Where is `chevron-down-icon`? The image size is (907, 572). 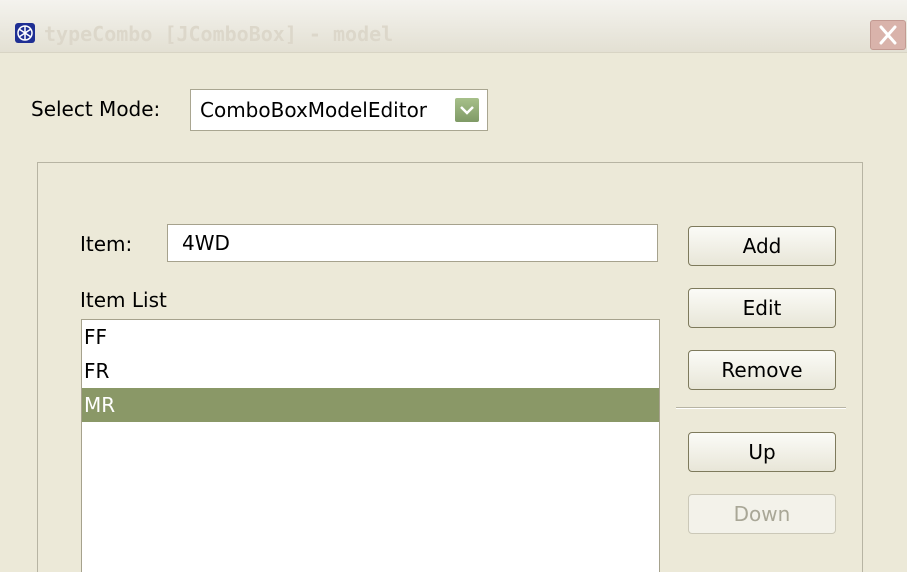 chevron-down-icon is located at coordinates (467, 110).